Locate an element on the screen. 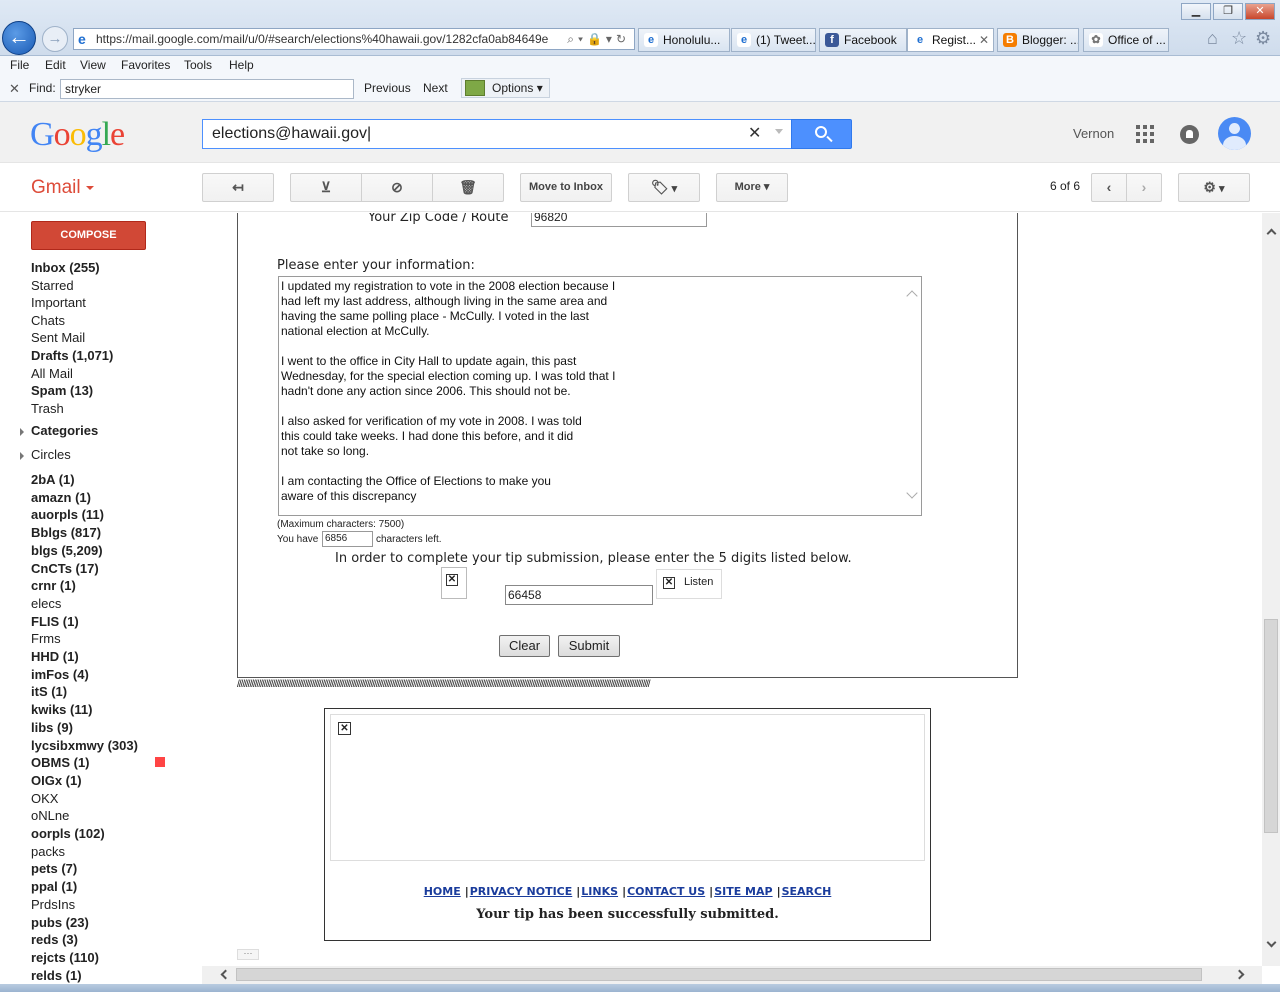 The height and width of the screenshot is (992, 1280). close-tab-icon: ✕ is located at coordinates (984, 40).